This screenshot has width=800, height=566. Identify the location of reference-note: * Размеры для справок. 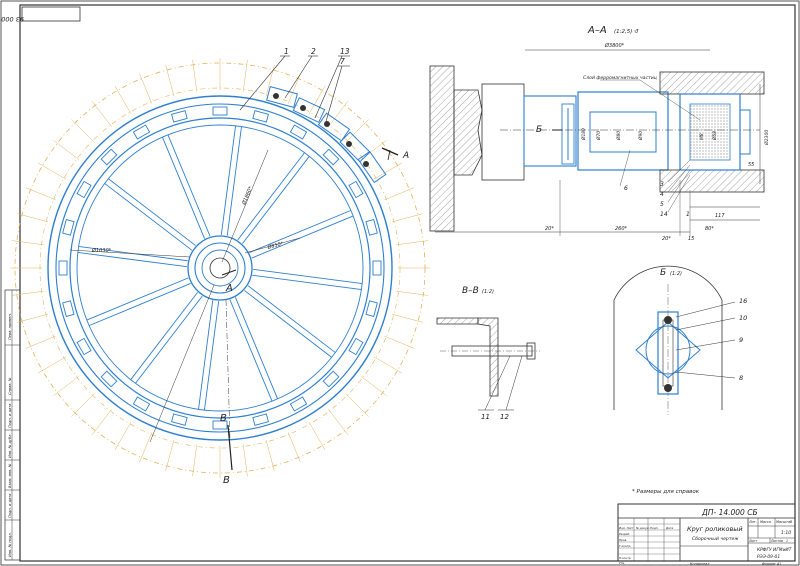
(666, 492).